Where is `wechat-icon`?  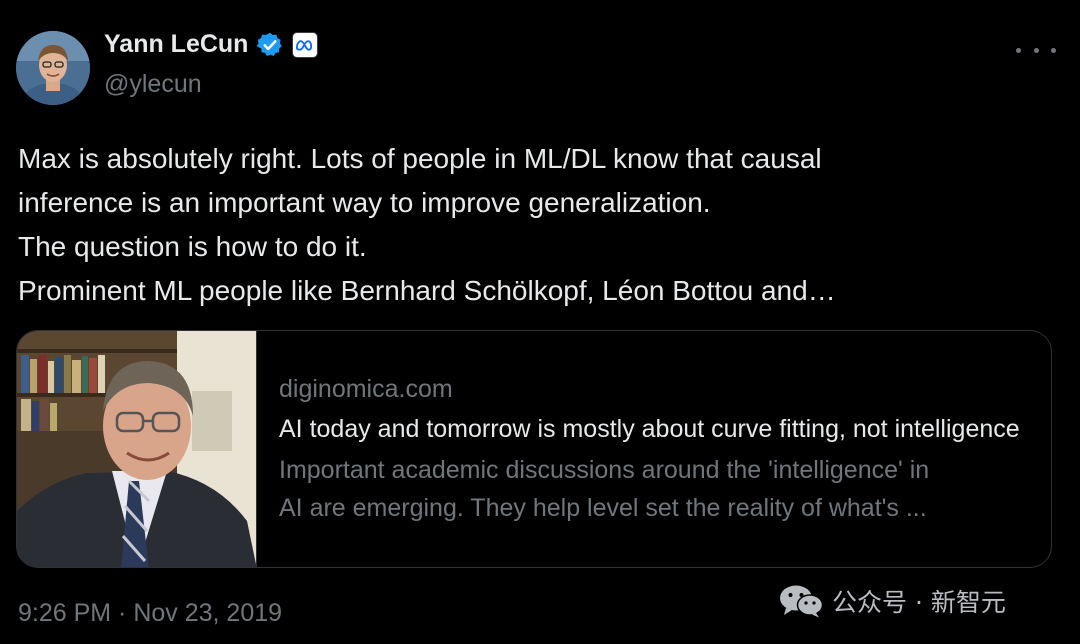
wechat-icon is located at coordinates (802, 601).